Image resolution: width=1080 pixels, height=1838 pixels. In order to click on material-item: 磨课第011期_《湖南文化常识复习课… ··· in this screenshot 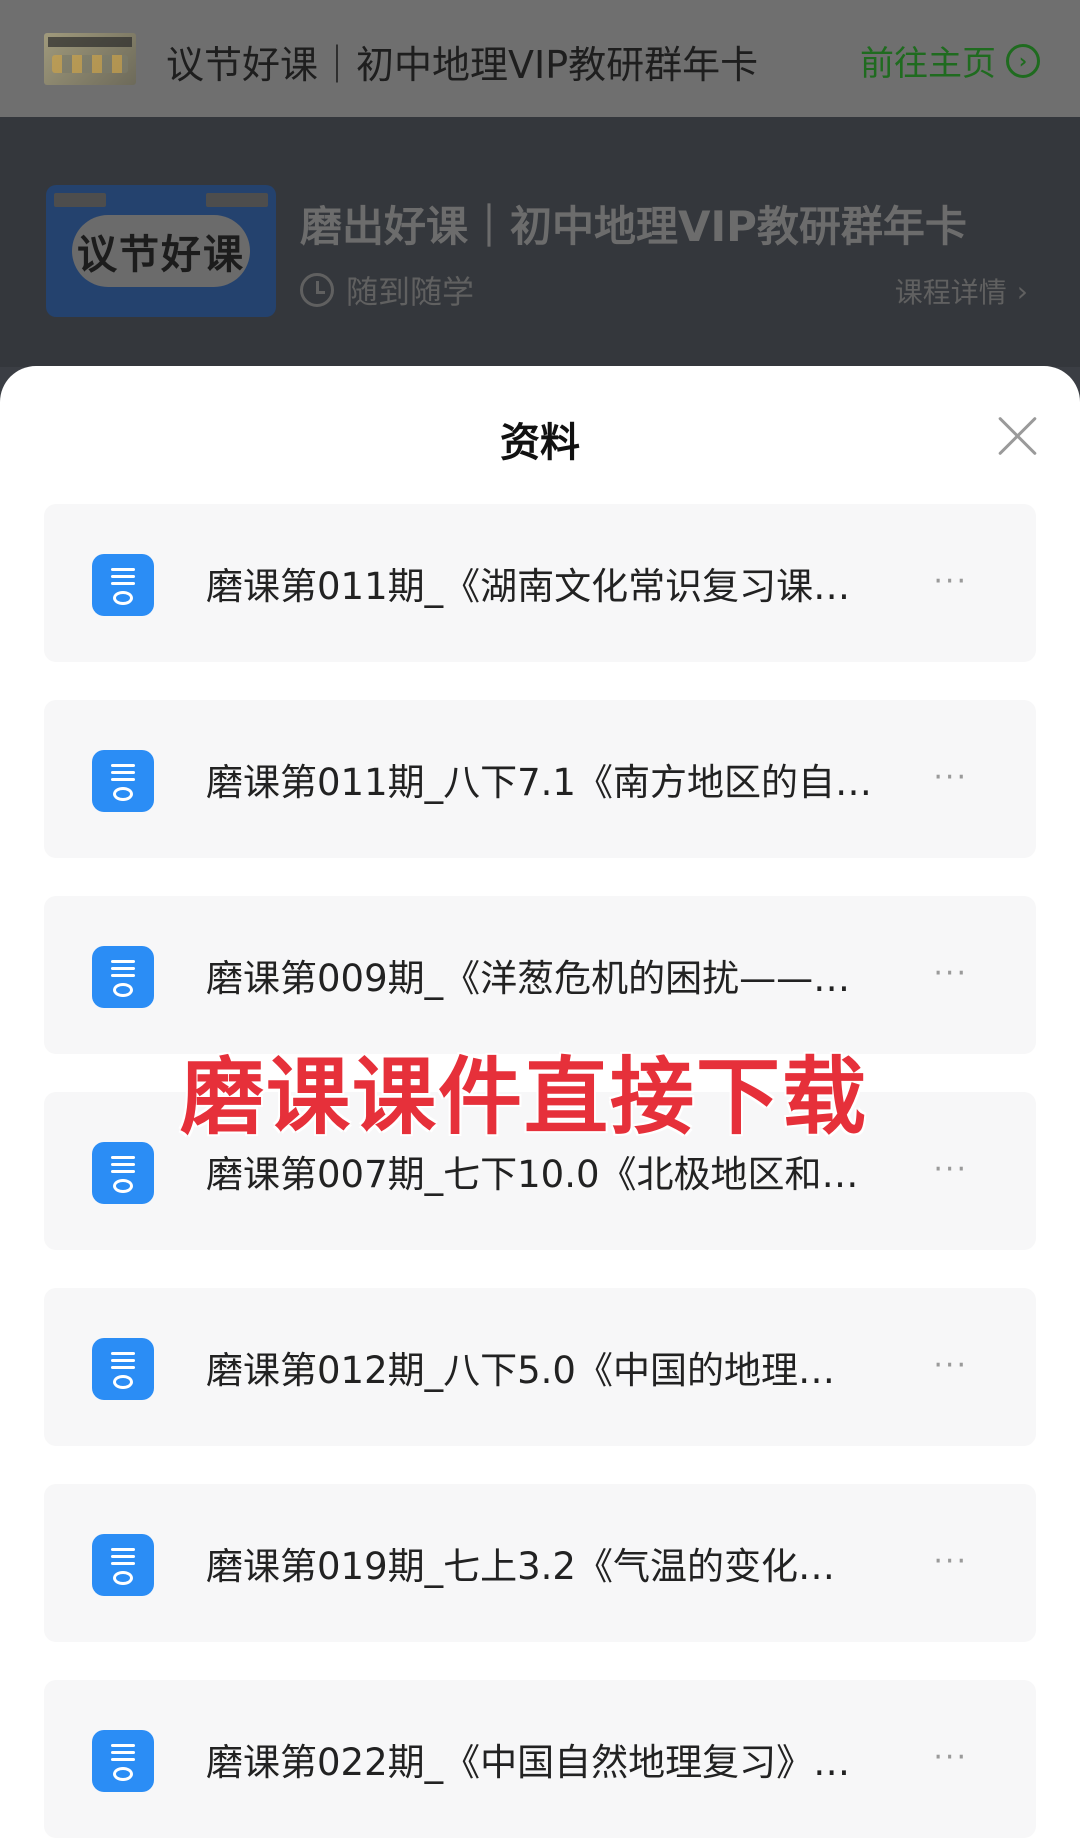, I will do `click(540, 583)`.